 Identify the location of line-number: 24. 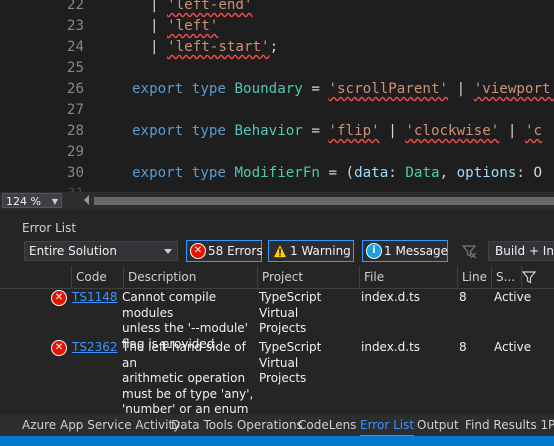
(75, 47).